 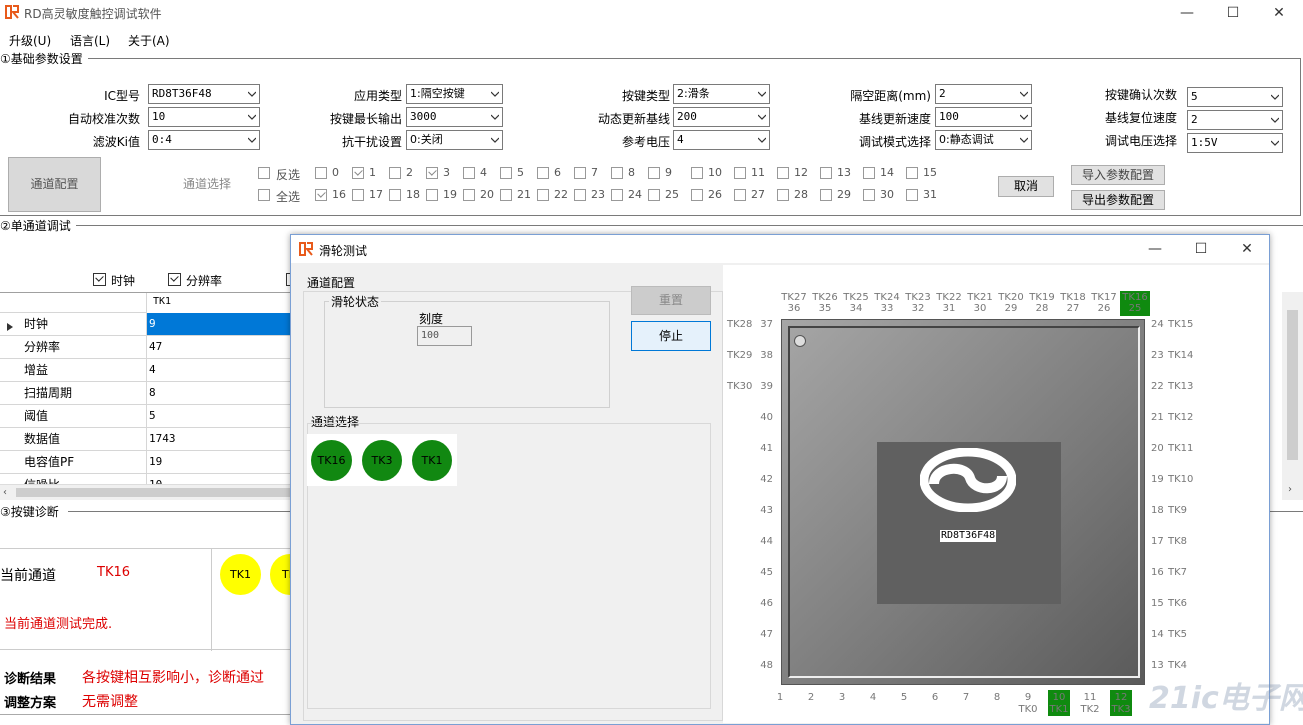 What do you see at coordinates (811, 697) in the screenshot?
I see `pin-label: 2` at bounding box center [811, 697].